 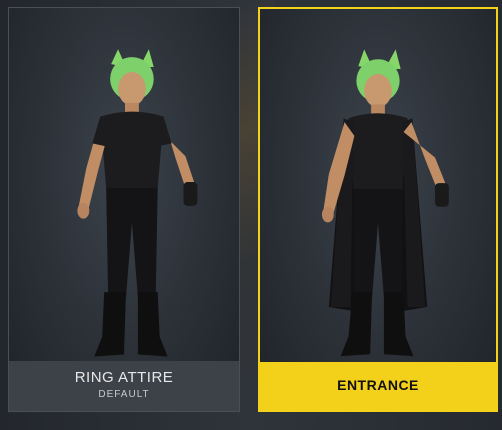 I want to click on outfit-title: ENTRANCE, so click(x=378, y=385).